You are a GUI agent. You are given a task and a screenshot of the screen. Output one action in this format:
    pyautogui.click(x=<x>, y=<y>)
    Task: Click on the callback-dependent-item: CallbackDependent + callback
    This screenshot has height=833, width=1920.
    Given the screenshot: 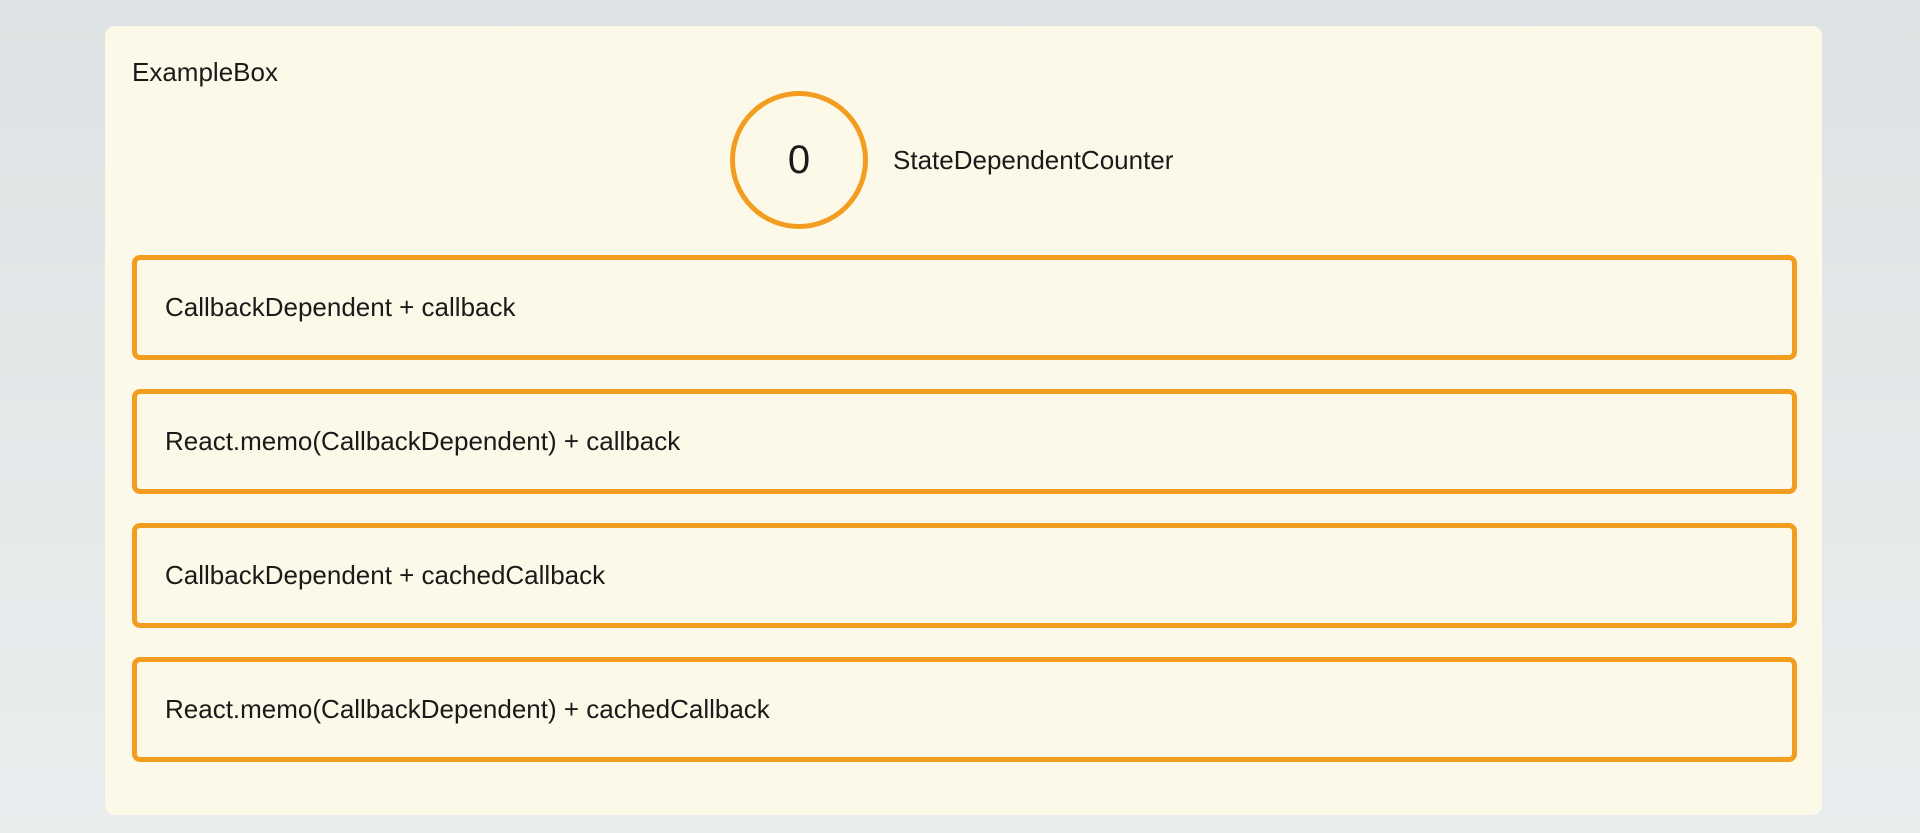 What is the action you would take?
    pyautogui.click(x=964, y=307)
    